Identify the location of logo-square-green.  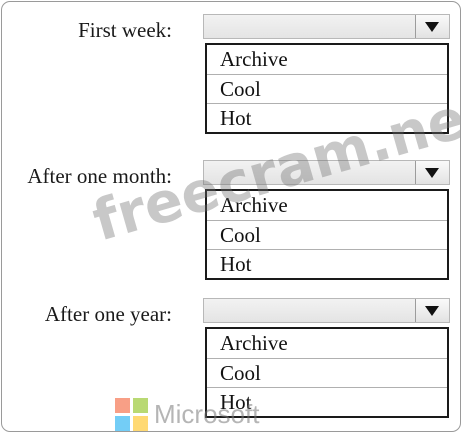
(140, 405).